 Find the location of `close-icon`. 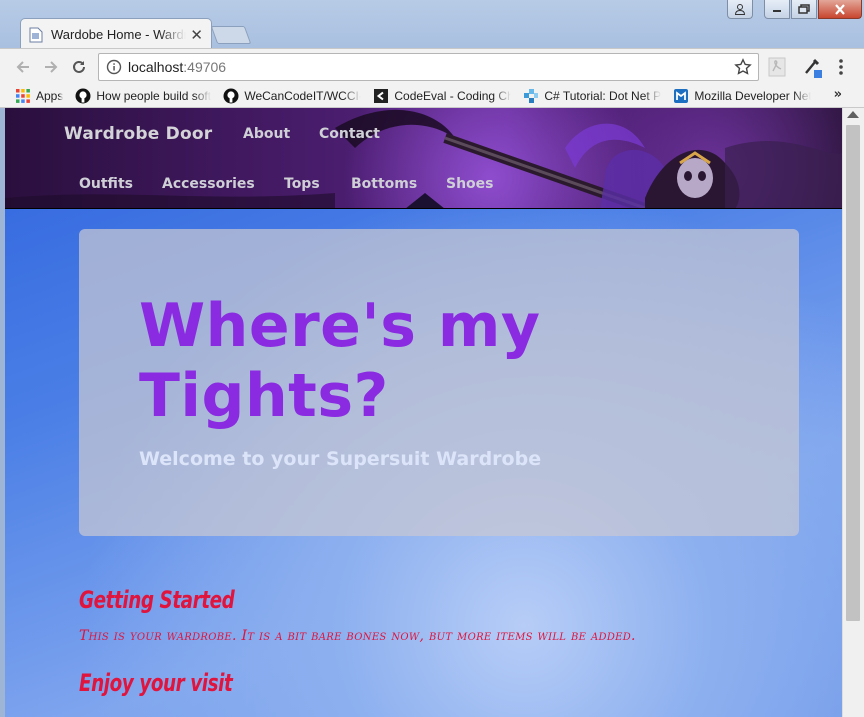

close-icon is located at coordinates (840, 9).